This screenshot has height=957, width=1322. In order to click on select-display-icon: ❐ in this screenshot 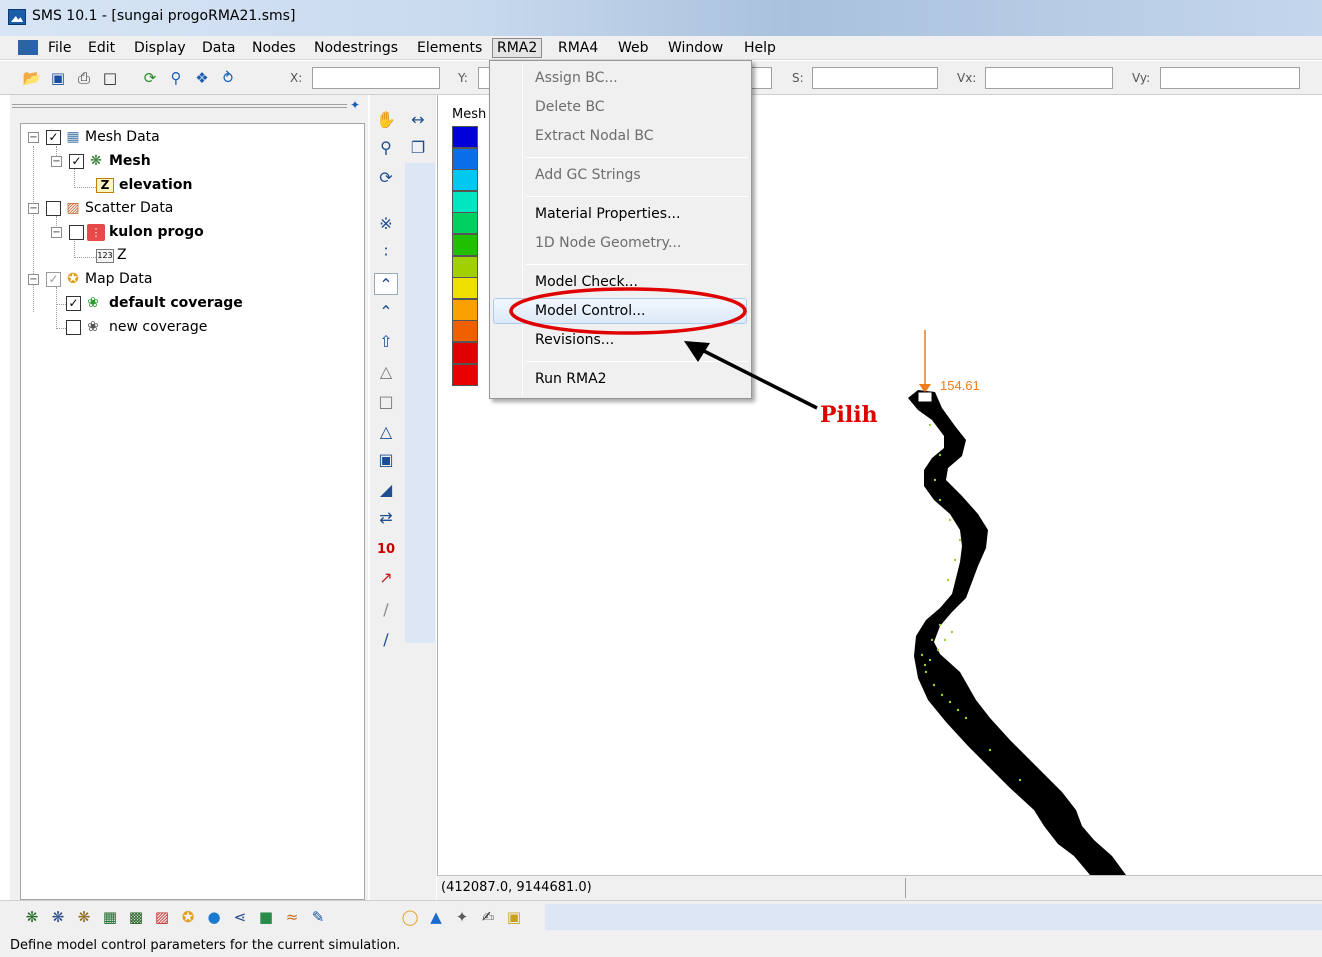, I will do `click(418, 148)`.